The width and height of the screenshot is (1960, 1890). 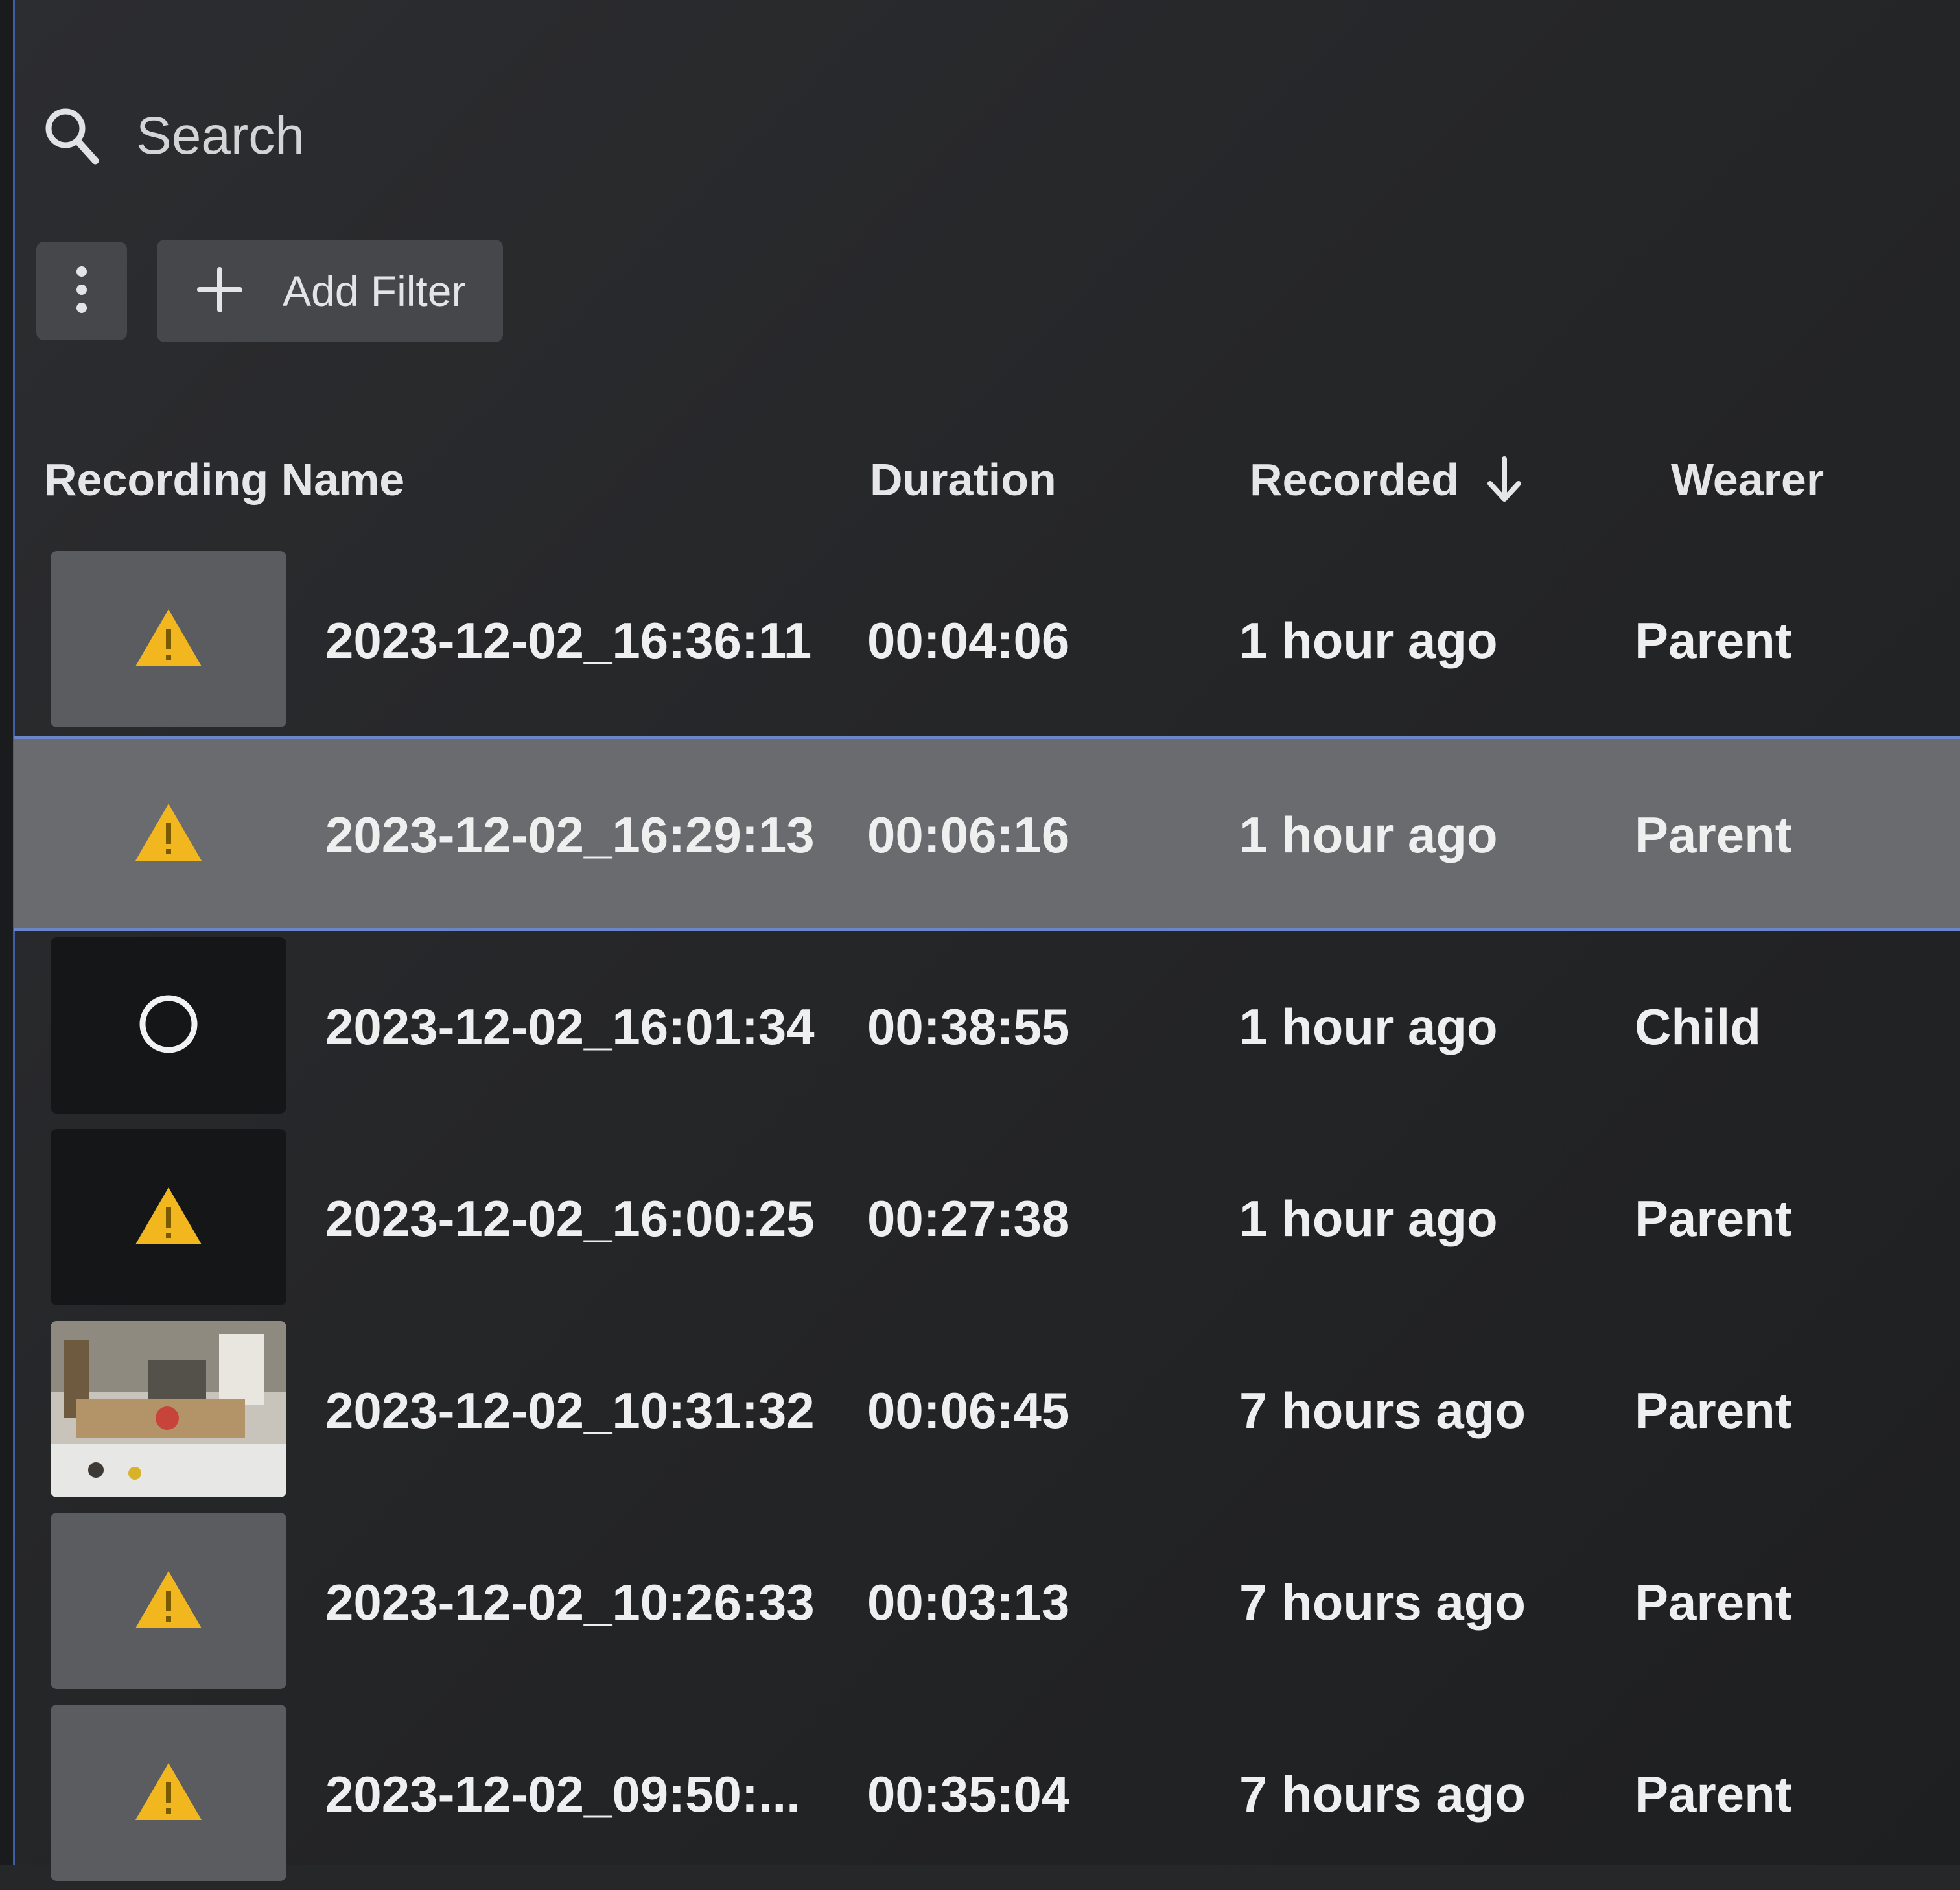 I want to click on column-header-recorded-label: Recorded, so click(x=1354, y=480).